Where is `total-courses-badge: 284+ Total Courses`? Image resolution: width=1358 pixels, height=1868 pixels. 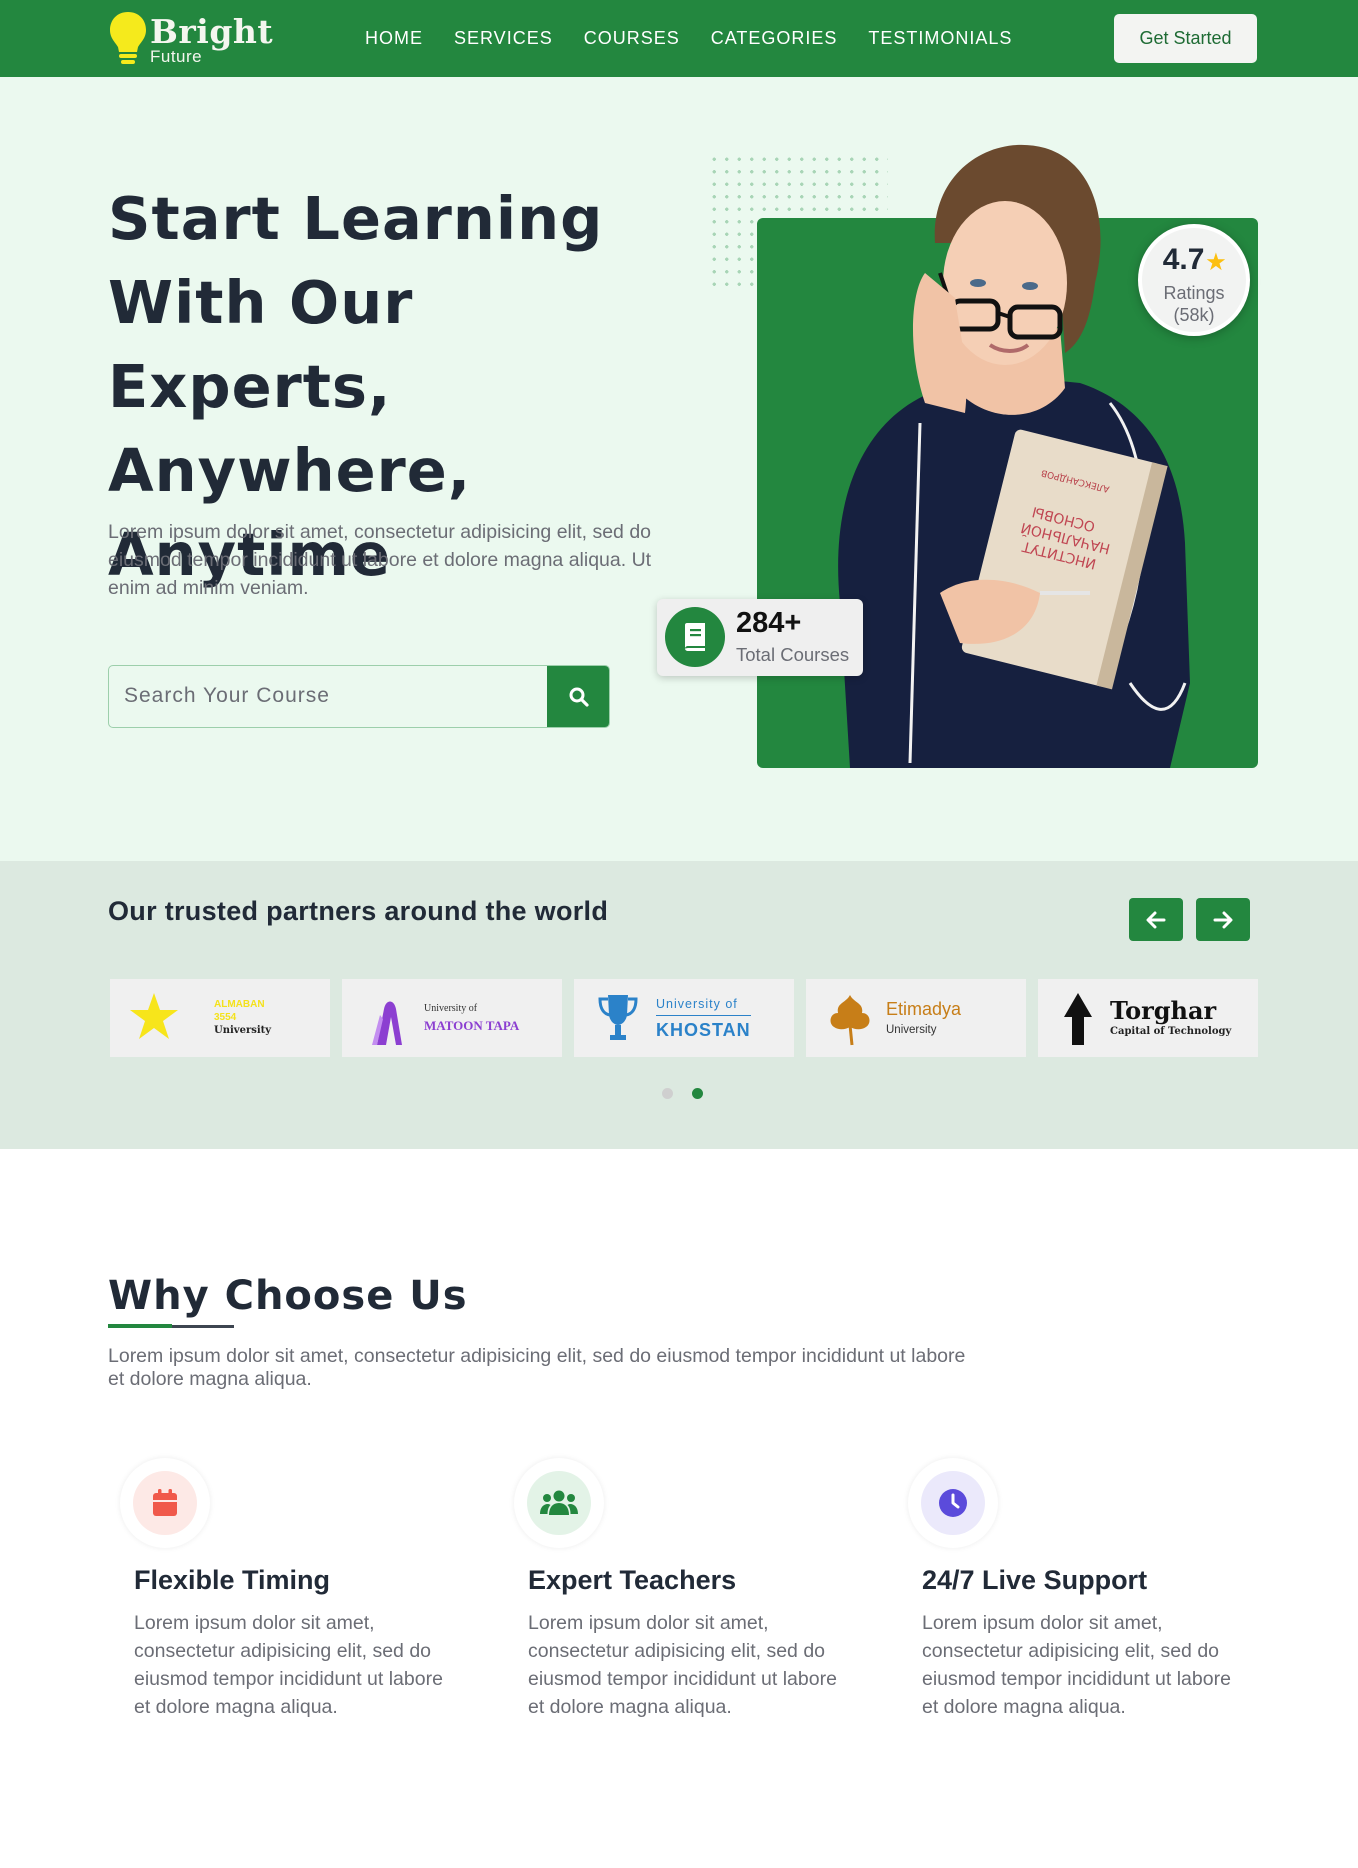 total-courses-badge: 284+ Total Courses is located at coordinates (760, 637).